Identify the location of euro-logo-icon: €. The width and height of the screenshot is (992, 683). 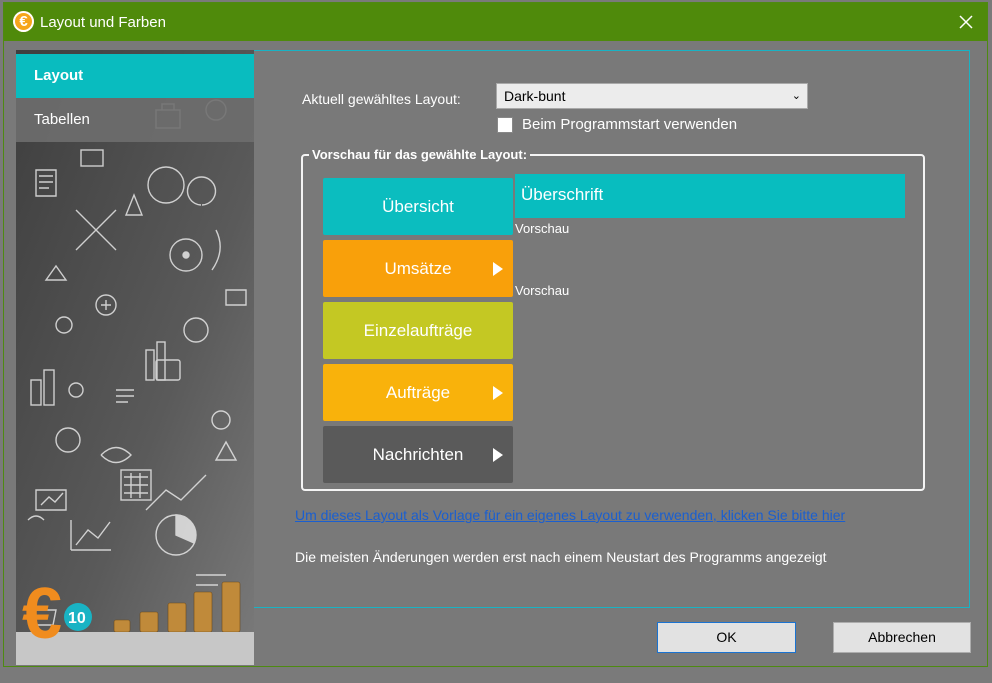
(23, 21).